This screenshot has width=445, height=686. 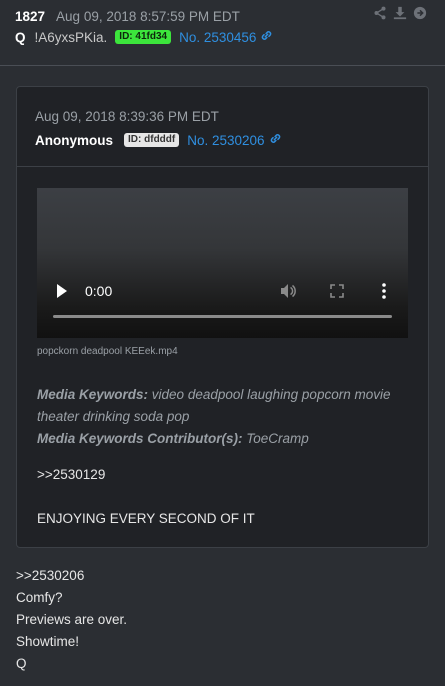 I want to click on reply-reference-link: >>2530206, so click(x=71, y=576).